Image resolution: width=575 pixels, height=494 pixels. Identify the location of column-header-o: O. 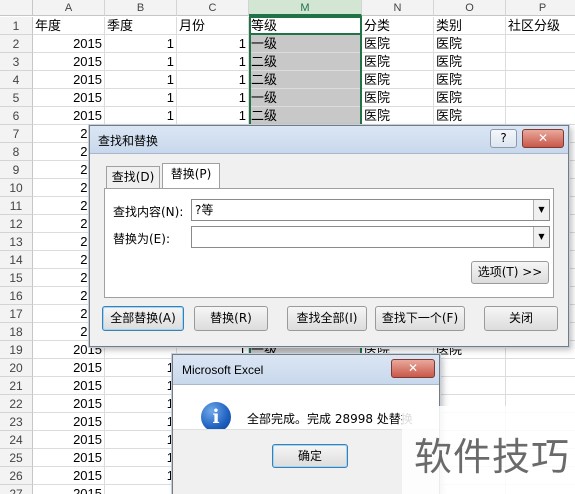
(470, 8).